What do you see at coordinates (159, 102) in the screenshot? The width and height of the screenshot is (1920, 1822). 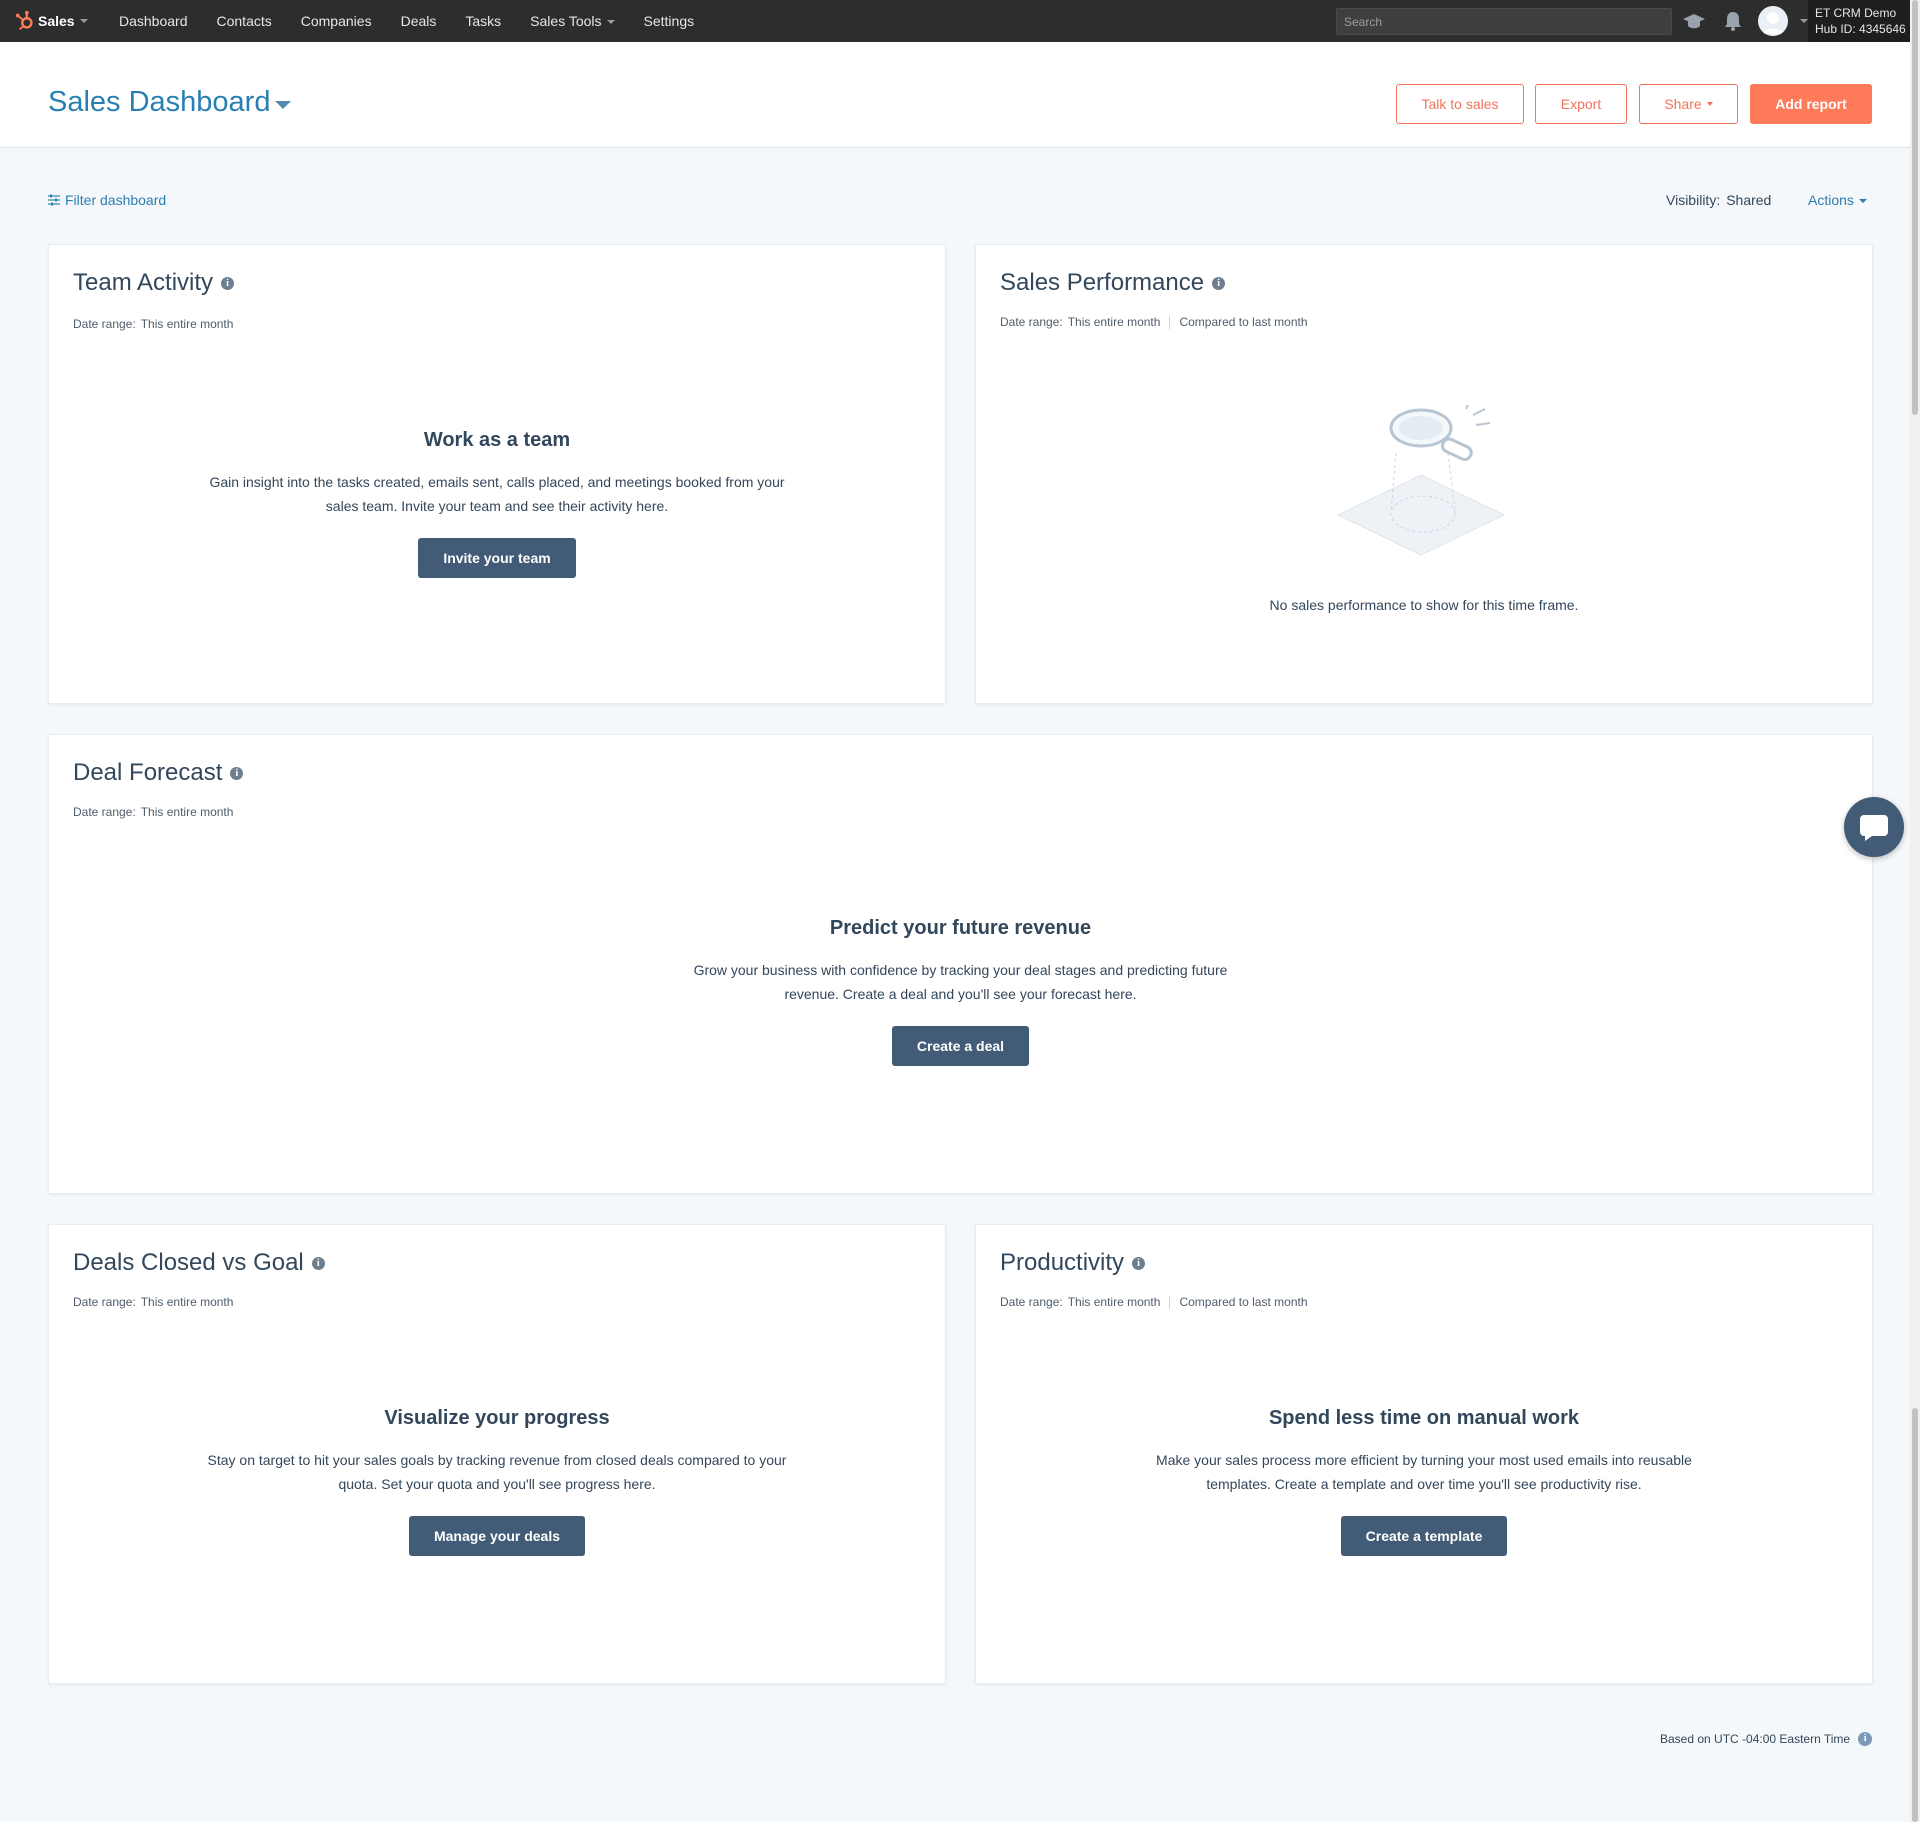 I see `page-title: Sales Dashboard` at bounding box center [159, 102].